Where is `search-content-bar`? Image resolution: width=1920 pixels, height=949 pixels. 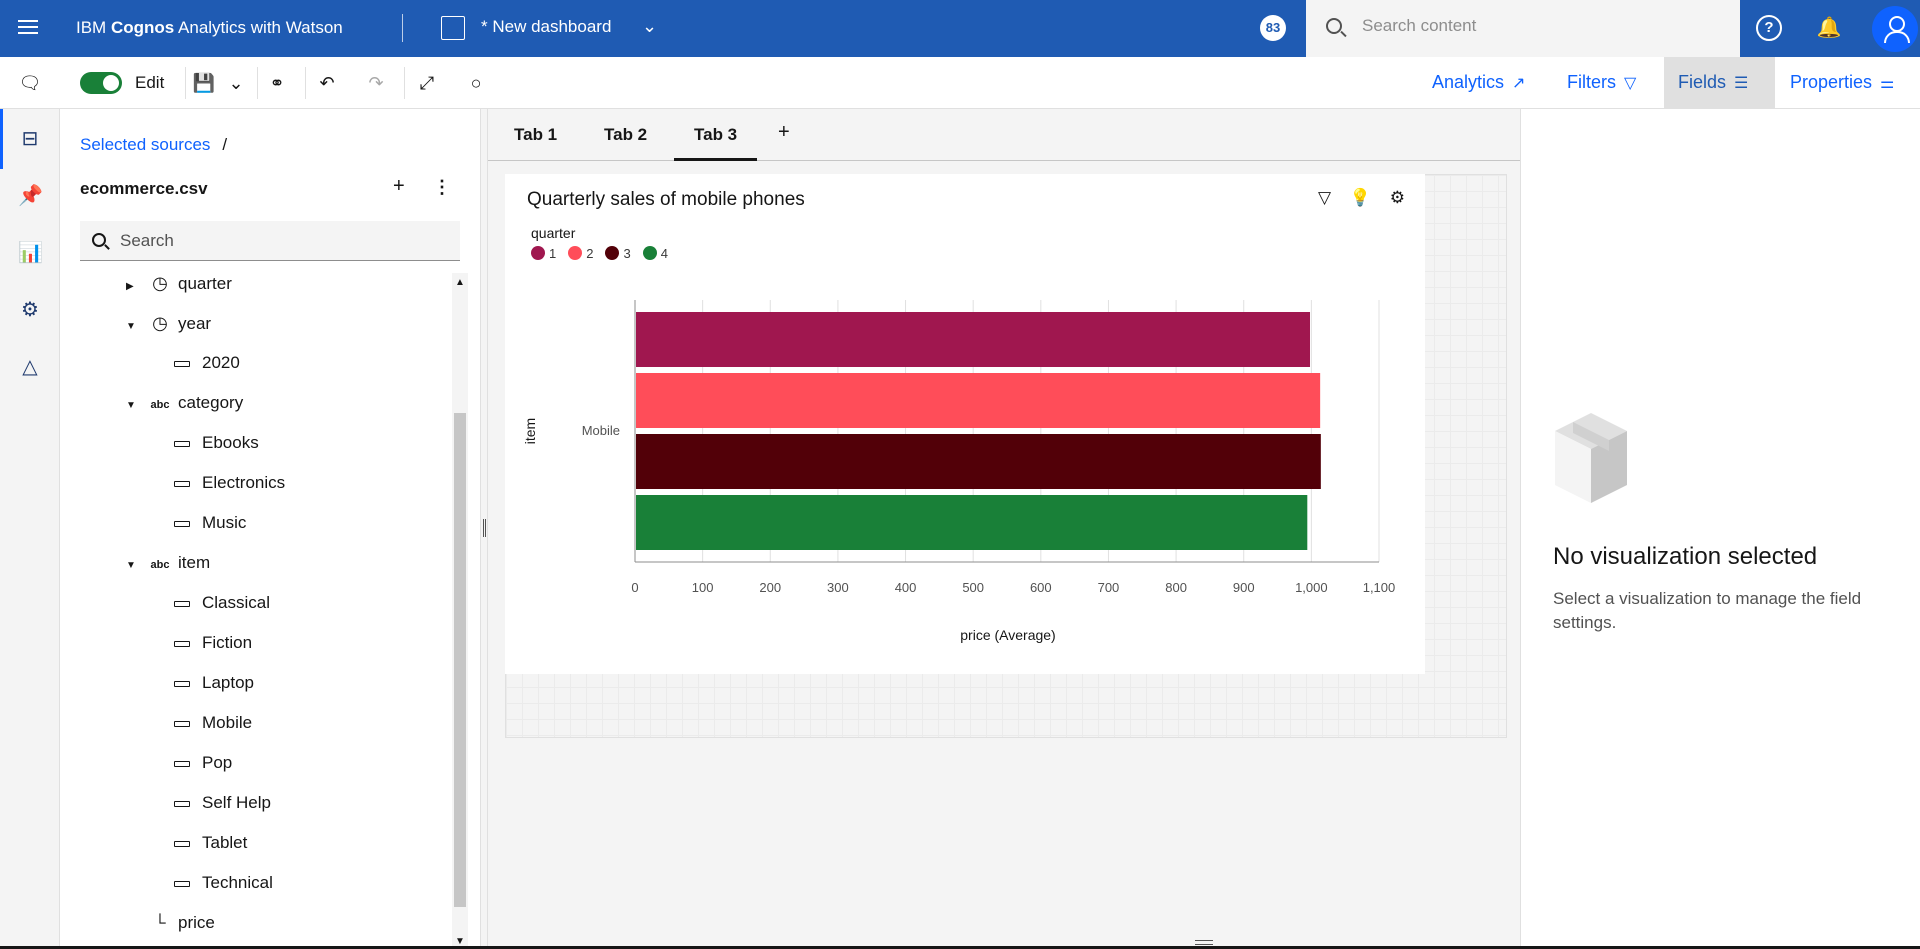
search-content-bar is located at coordinates (1523, 28).